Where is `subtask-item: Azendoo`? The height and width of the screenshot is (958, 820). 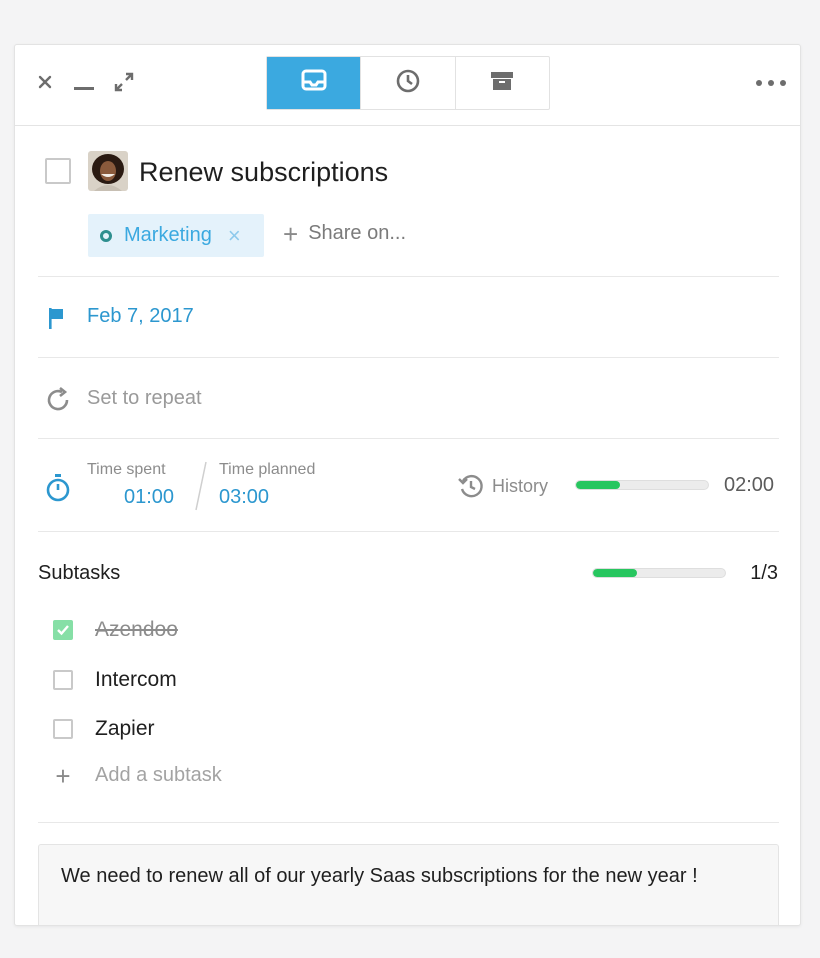
subtask-item: Azendoo is located at coordinates (115, 630).